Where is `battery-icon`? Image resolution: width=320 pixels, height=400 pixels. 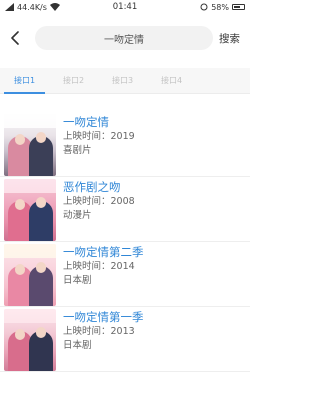
battery-icon is located at coordinates (238, 7).